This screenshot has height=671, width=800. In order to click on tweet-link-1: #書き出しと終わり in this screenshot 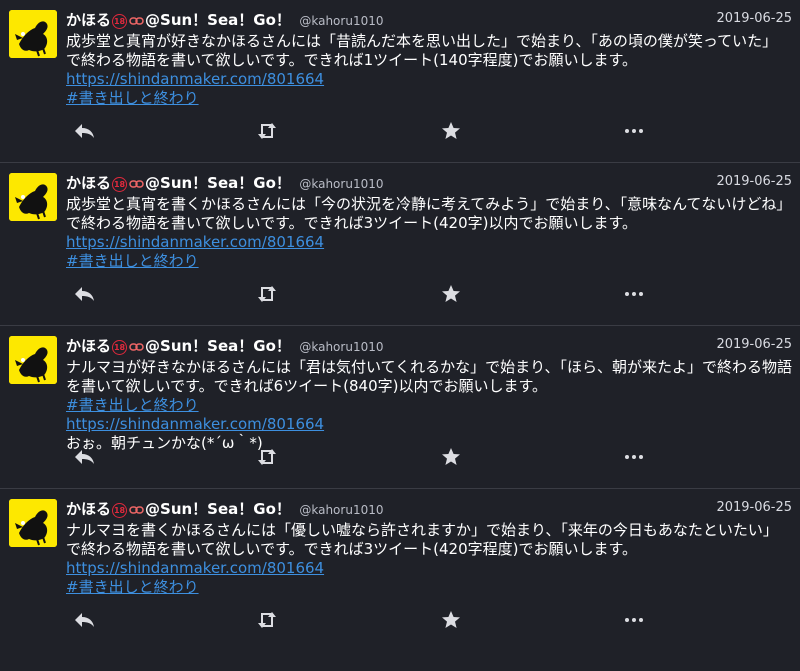, I will do `click(429, 405)`.